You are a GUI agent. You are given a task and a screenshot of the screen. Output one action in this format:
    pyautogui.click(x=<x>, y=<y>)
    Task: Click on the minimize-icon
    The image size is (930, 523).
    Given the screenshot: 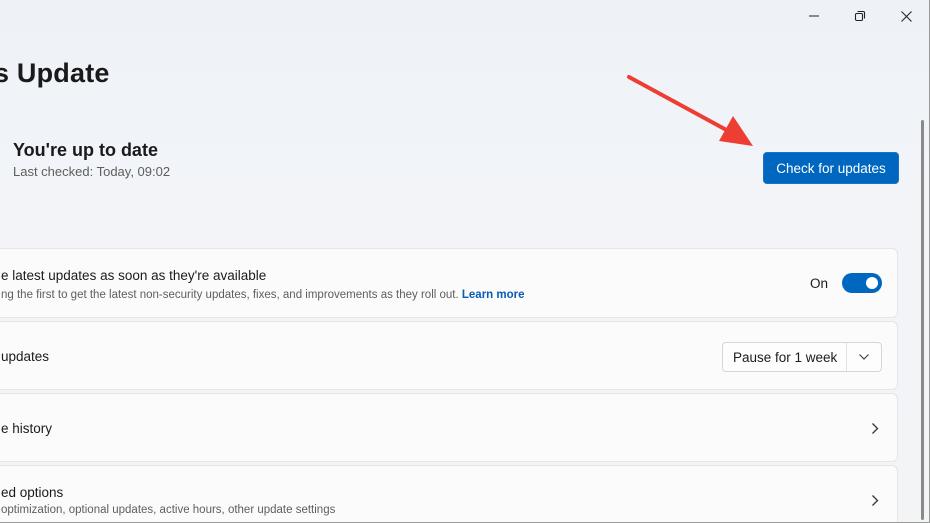 What is the action you would take?
    pyautogui.click(x=814, y=16)
    